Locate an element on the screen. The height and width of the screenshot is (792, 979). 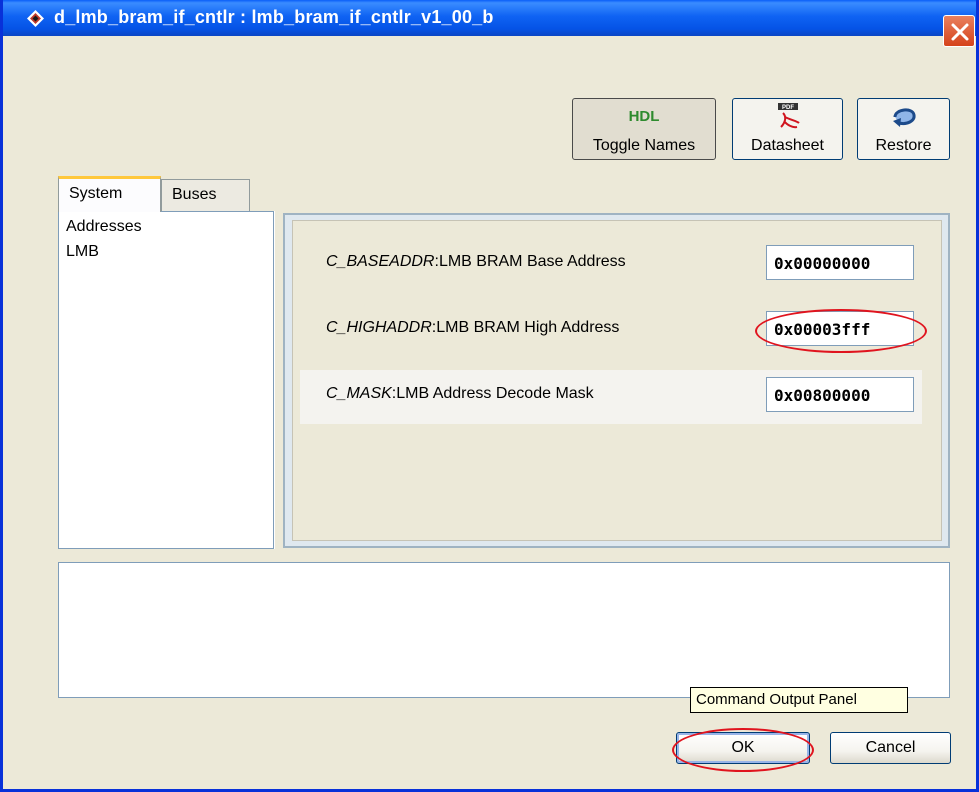
param-label: C_BASEADDR:LMB BRAM Base Address is located at coordinates (476, 261).